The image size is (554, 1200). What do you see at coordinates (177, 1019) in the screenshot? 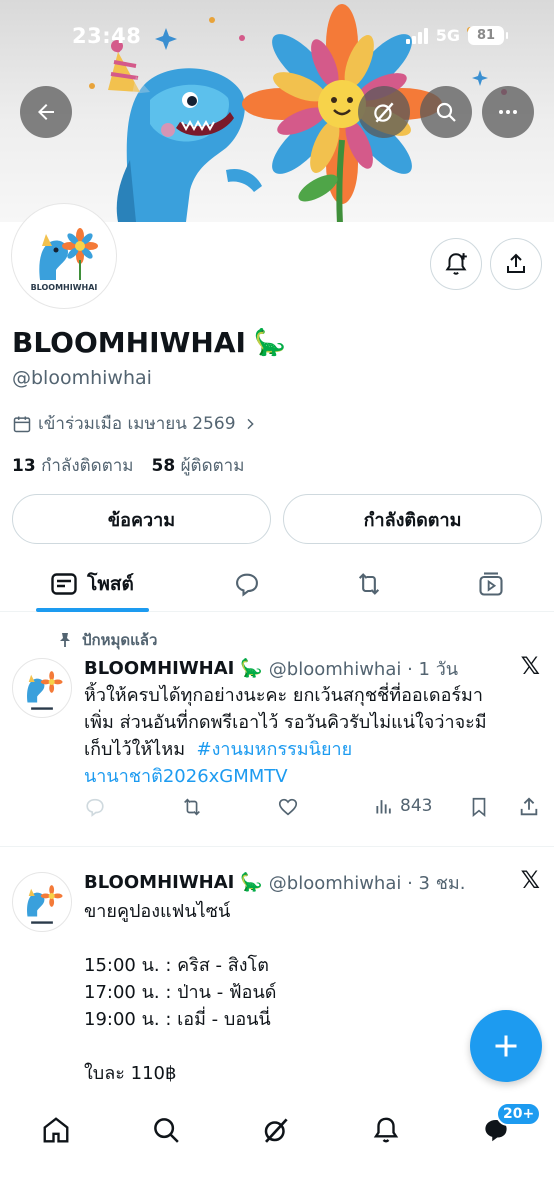
I see `post-text-line: 19:00 น. : เอมี่ - บอนนี่` at bounding box center [177, 1019].